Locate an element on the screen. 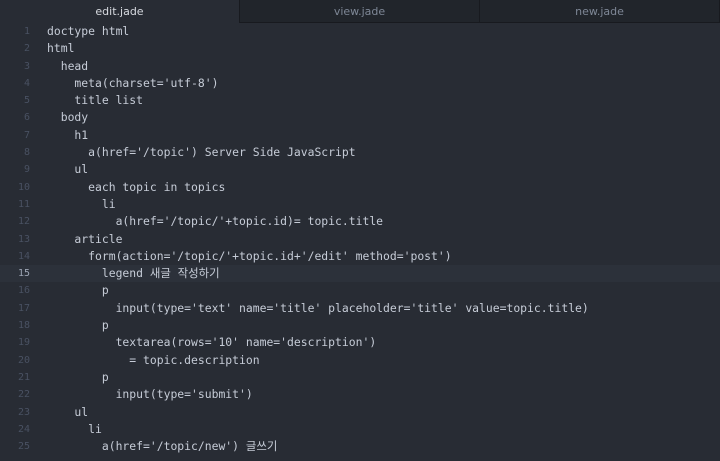 The image size is (720, 461). code-line: 16 p is located at coordinates (360, 290).